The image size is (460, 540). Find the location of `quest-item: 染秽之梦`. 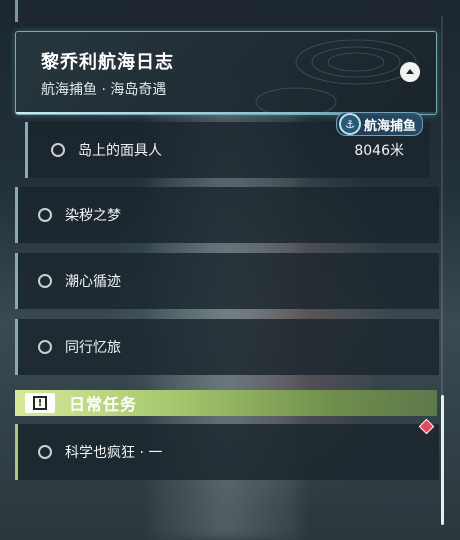

quest-item: 染秽之梦 is located at coordinates (227, 215).